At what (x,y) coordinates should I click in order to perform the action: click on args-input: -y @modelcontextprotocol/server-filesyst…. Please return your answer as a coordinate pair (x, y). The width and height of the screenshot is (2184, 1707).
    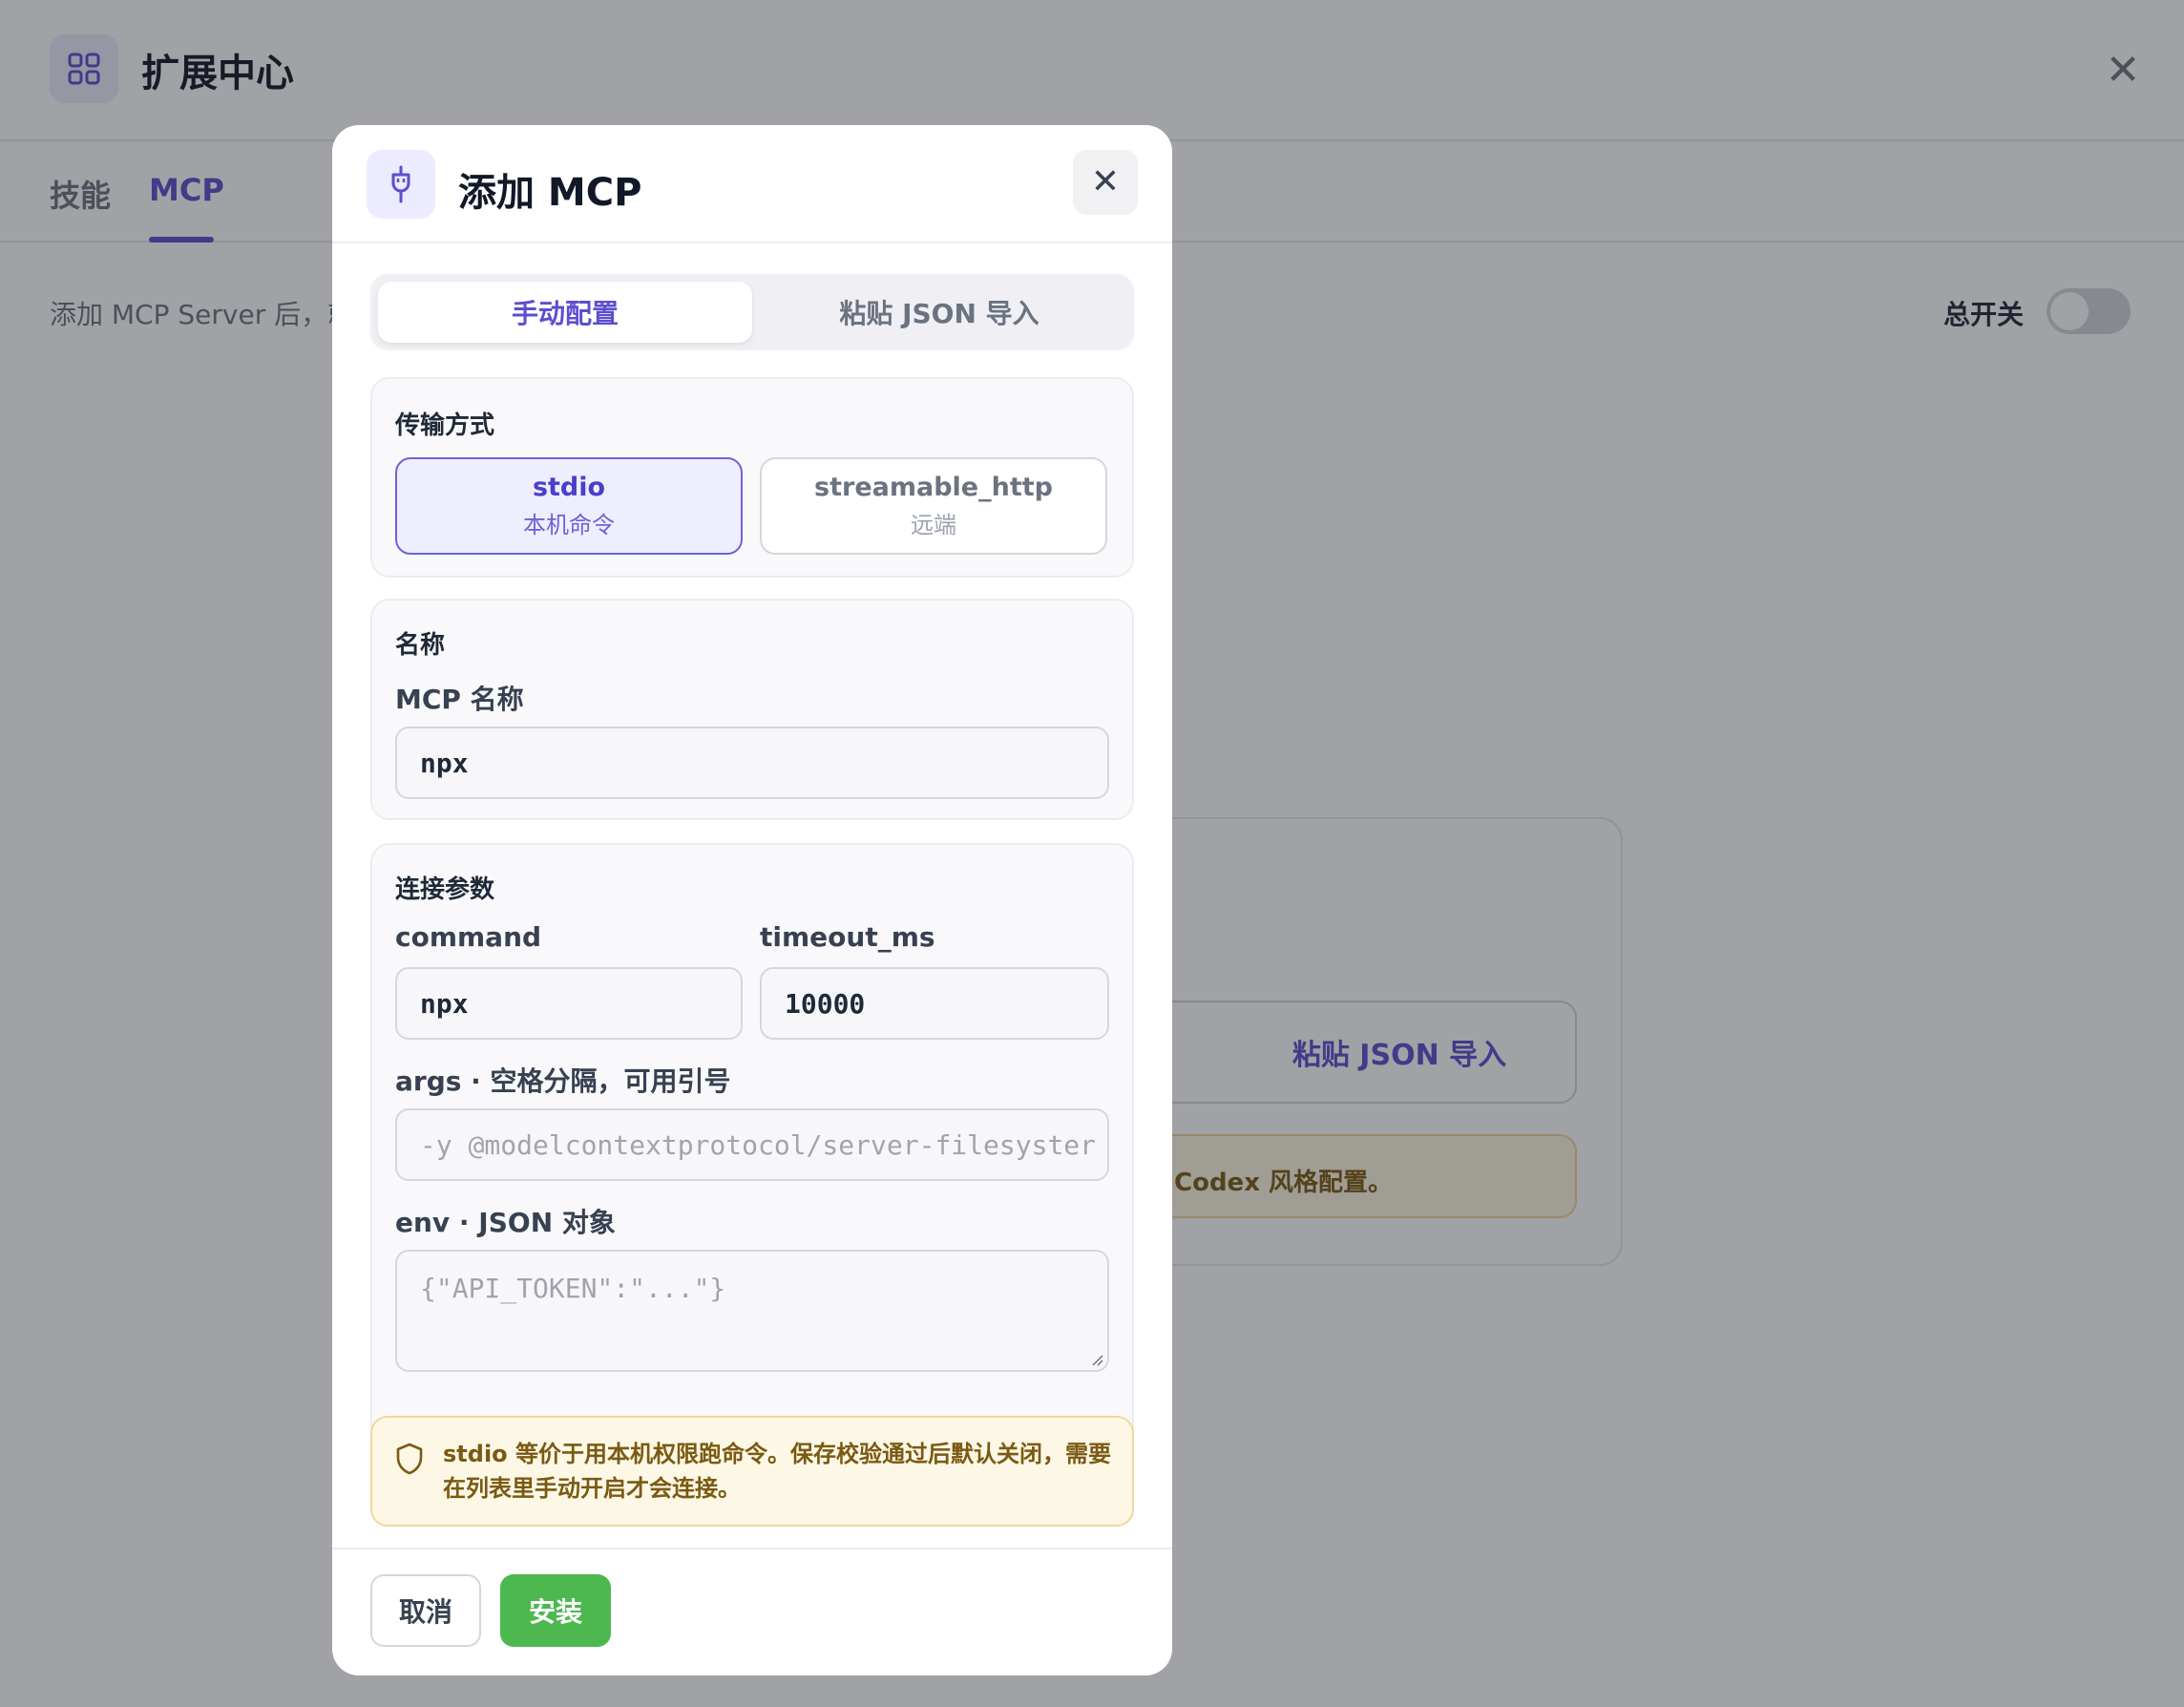
    Looking at the image, I should click on (752, 1144).